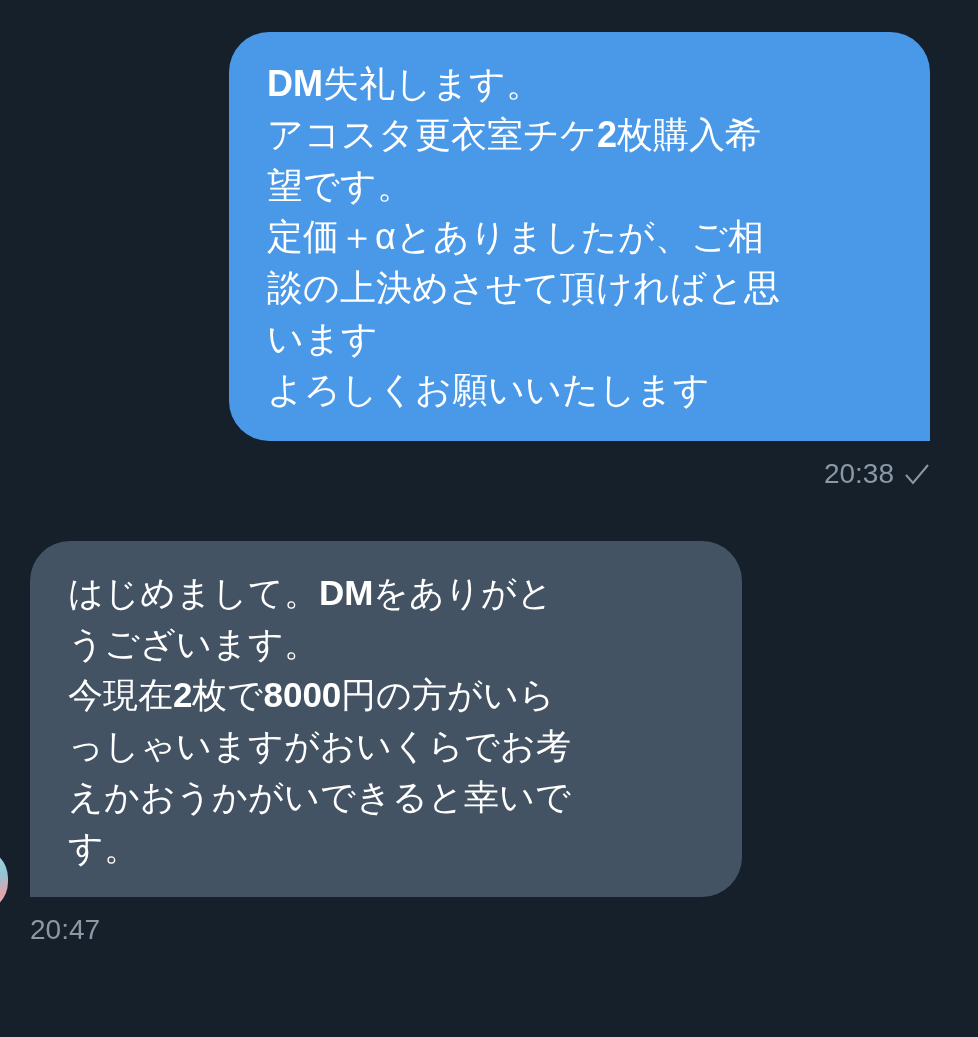 The image size is (978, 1037). Describe the element at coordinates (858, 474) in the screenshot. I see `message-time: 20:38` at that location.